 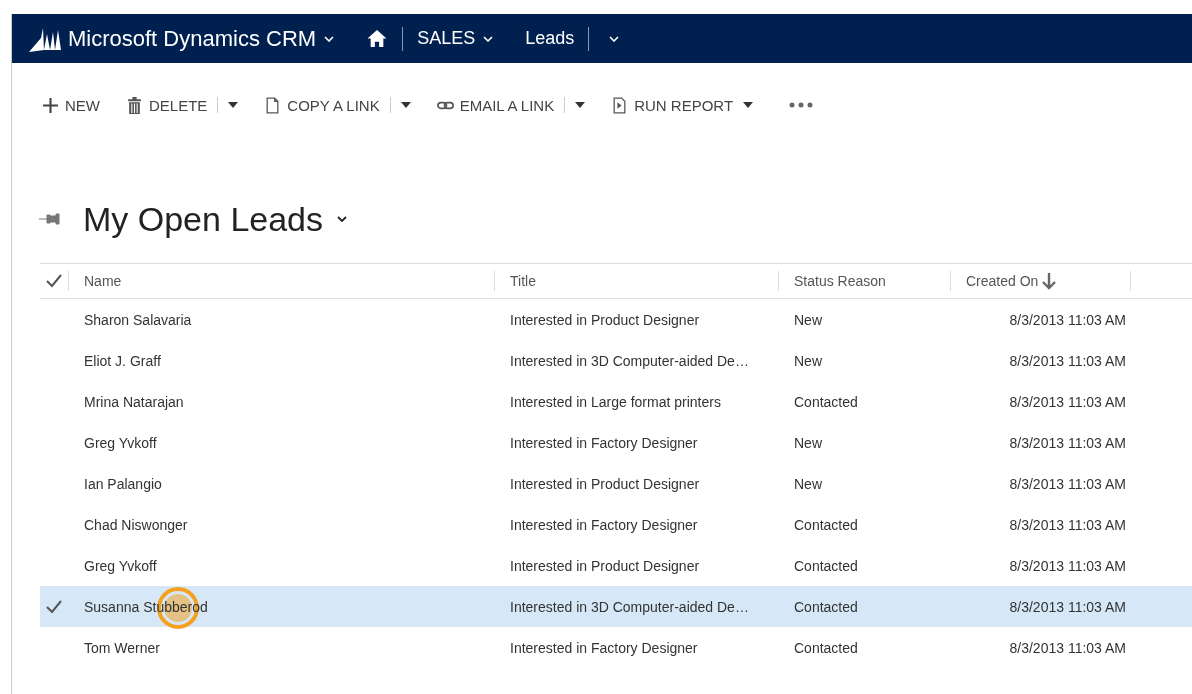 What do you see at coordinates (215, 219) in the screenshot?
I see `view-selector: My Open Leads` at bounding box center [215, 219].